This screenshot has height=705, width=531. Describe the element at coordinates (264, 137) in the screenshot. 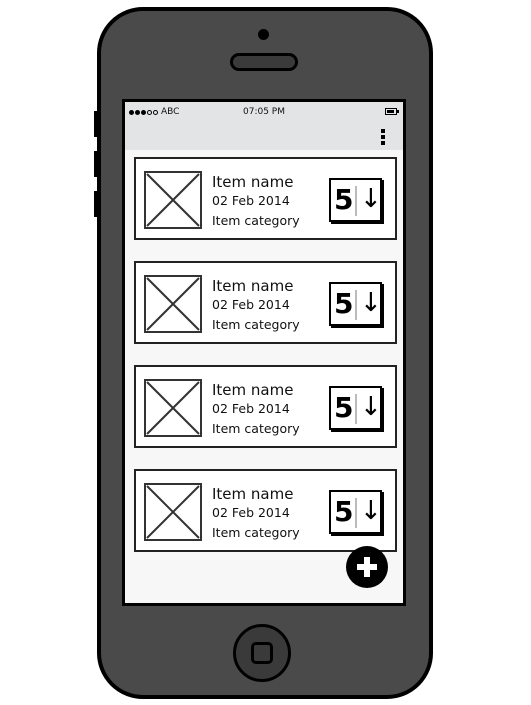

I see `app-bar` at that location.